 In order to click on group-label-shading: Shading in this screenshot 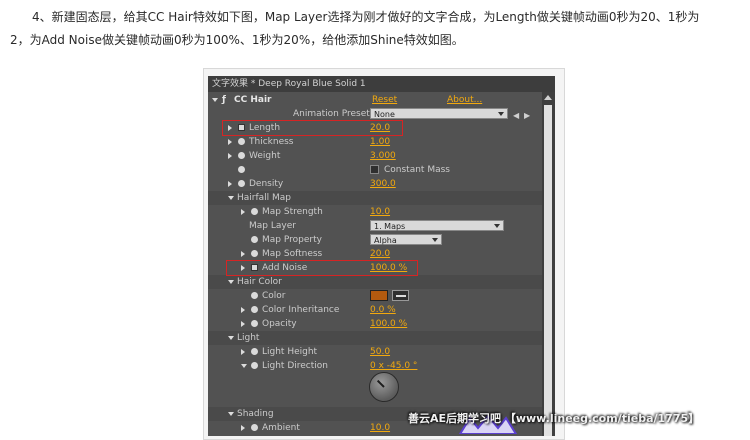, I will do `click(255, 414)`.